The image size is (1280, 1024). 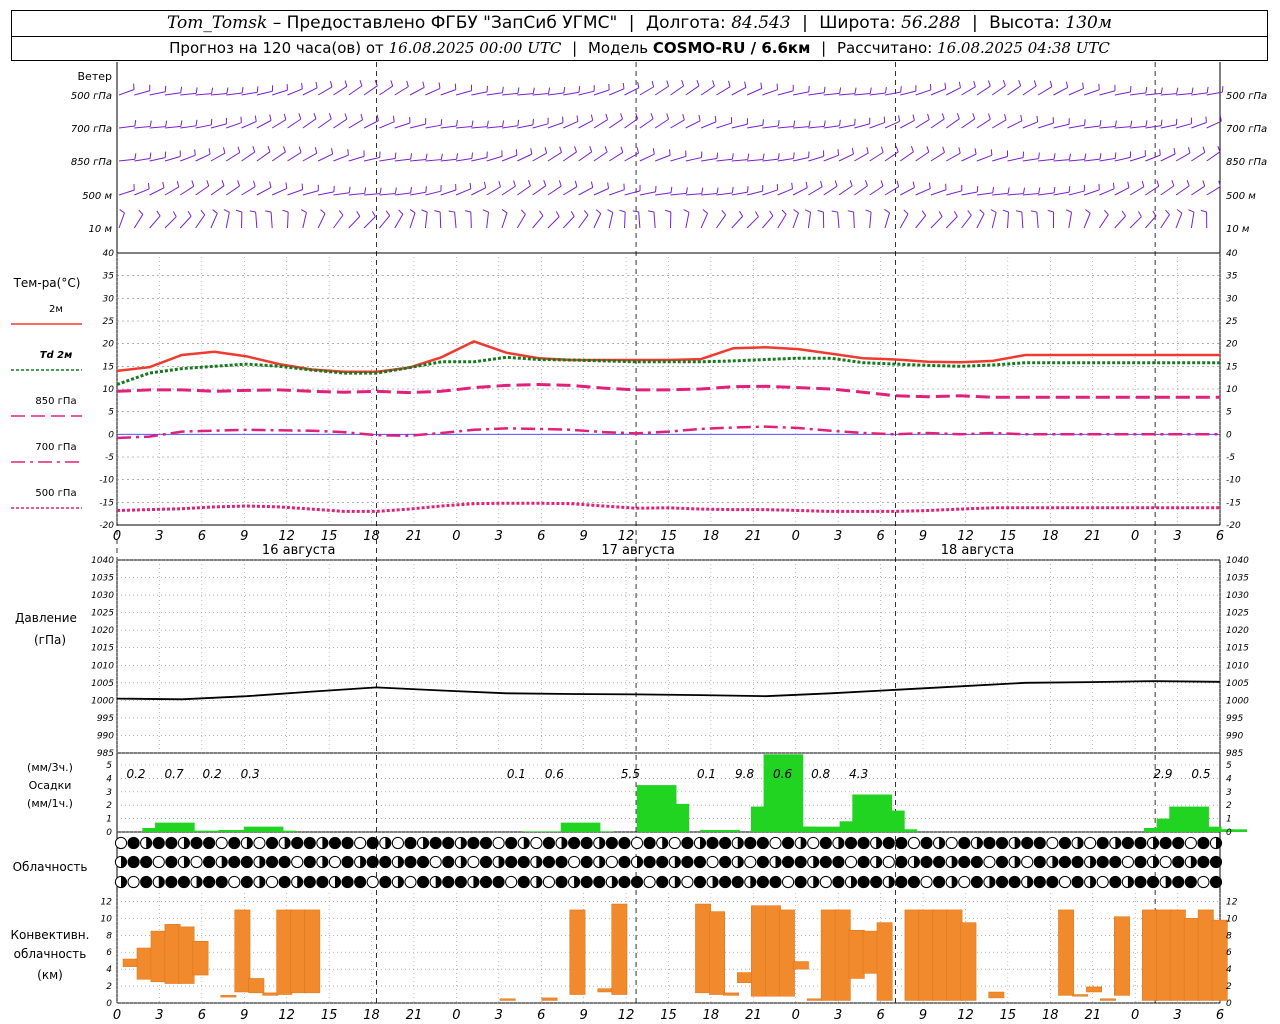 I want to click on temp-tick-label-left: -15, so click(x=106, y=503).